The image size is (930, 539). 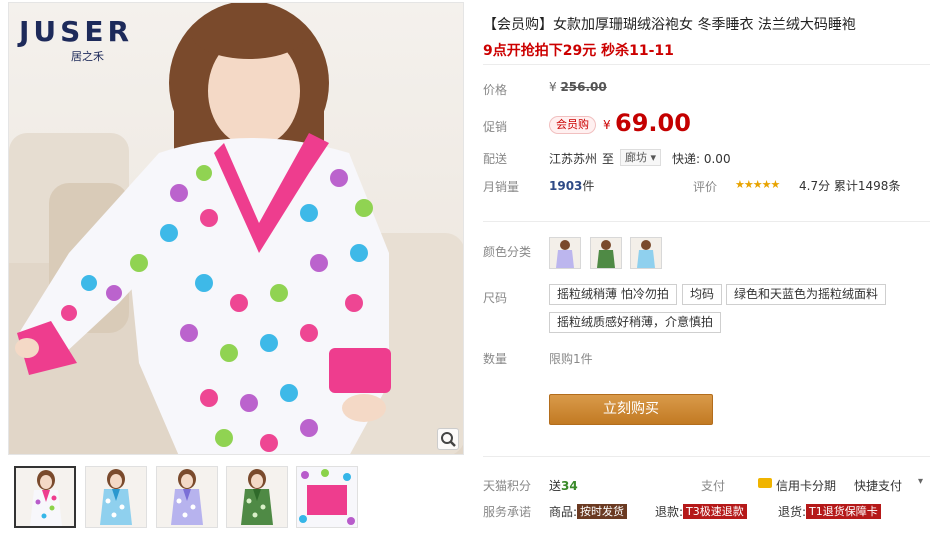 What do you see at coordinates (588, 186) in the screenshot?
I see `sales-count-unit: 件` at bounding box center [588, 186].